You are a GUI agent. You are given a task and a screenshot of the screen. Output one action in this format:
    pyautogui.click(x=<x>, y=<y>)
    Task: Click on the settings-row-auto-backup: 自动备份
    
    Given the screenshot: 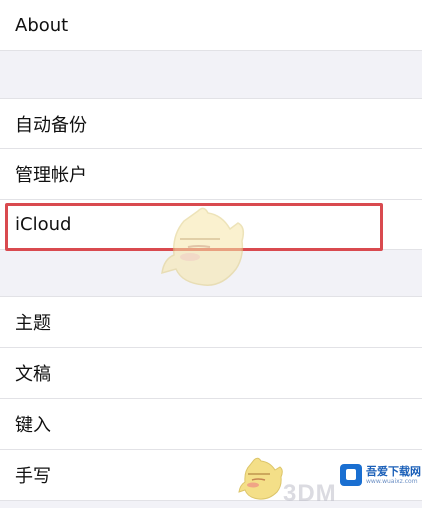 What is the action you would take?
    pyautogui.click(x=211, y=123)
    